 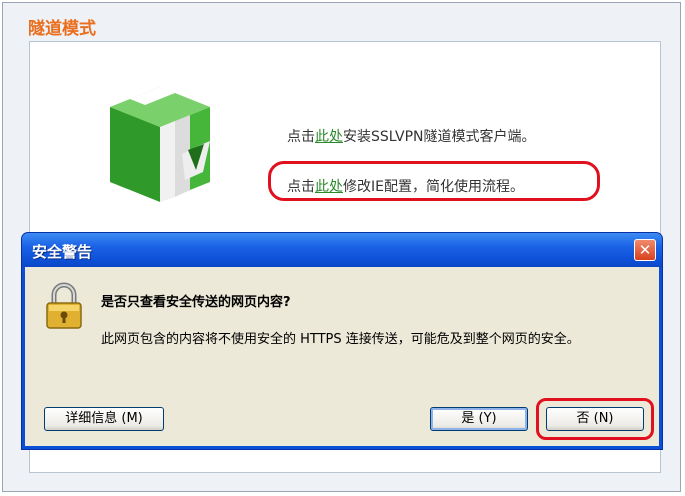 I want to click on dialog-titlebar: 安全警告 ✕, so click(x=342, y=250).